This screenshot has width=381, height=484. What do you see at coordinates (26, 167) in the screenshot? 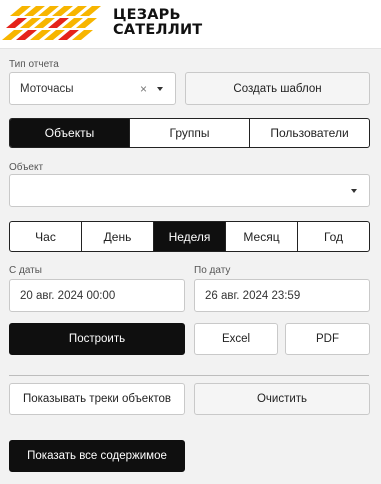
I see `object-label: Объект` at bounding box center [26, 167].